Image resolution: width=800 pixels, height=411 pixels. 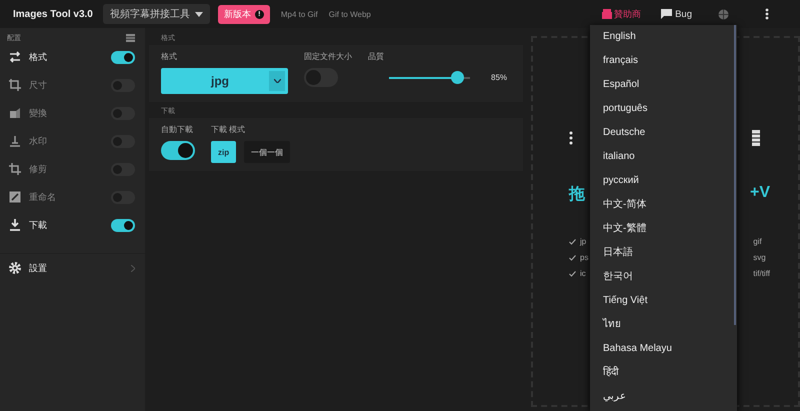 I want to click on menu-item: 日本語, so click(x=663, y=253).